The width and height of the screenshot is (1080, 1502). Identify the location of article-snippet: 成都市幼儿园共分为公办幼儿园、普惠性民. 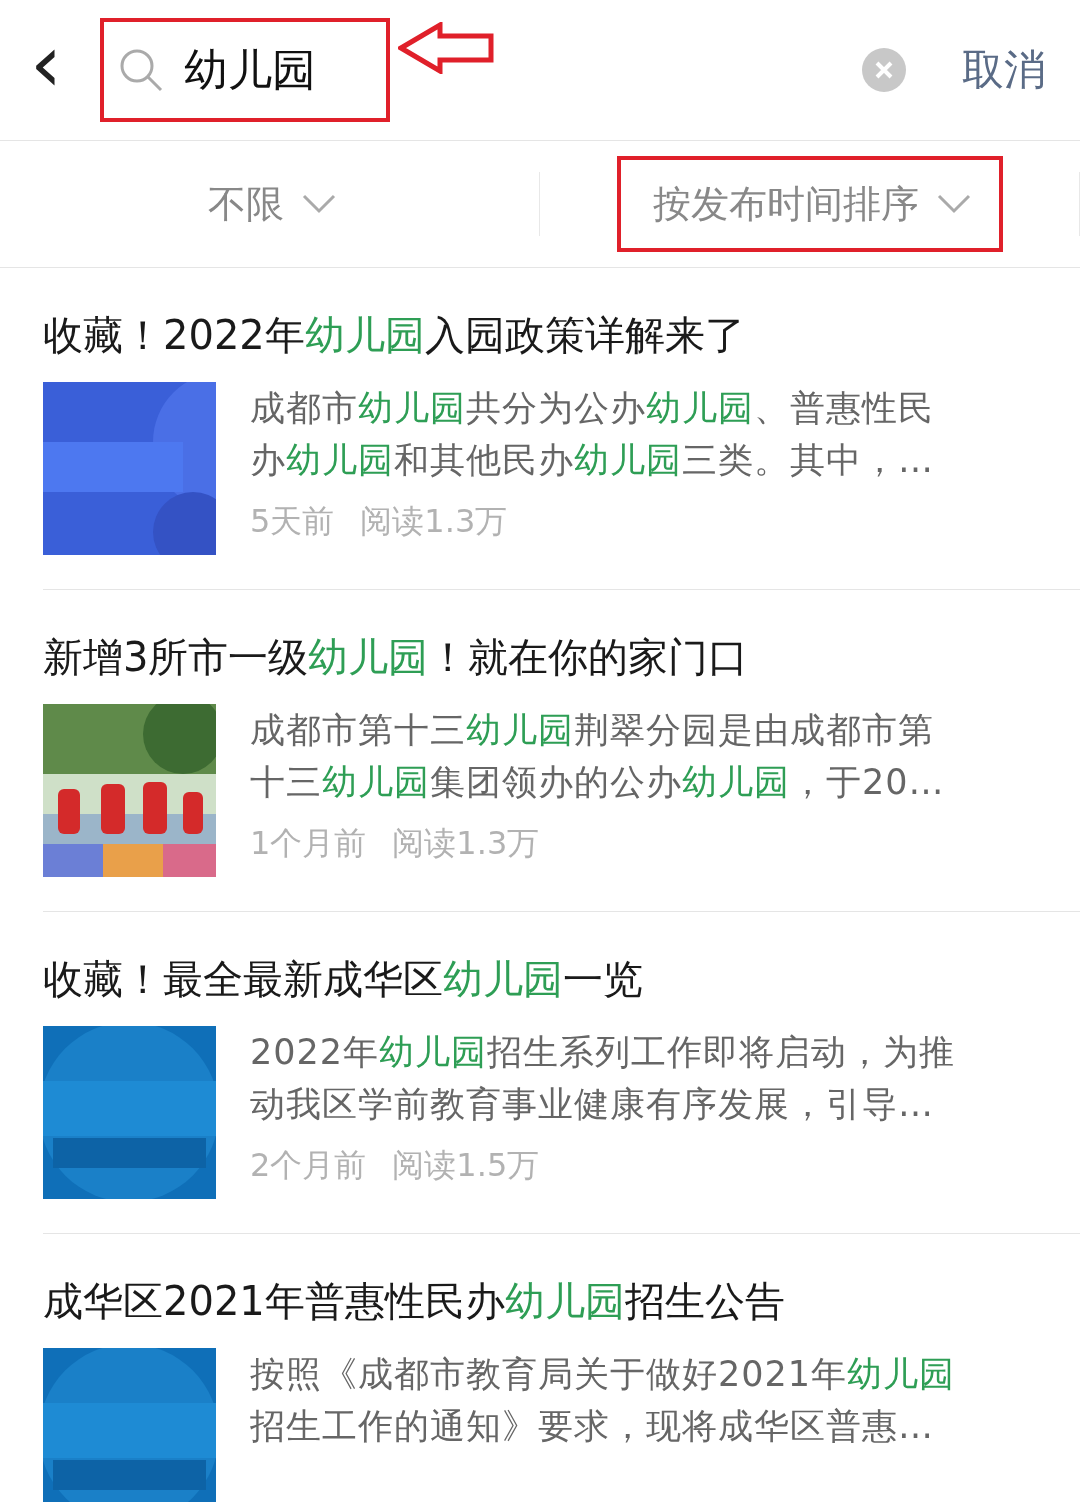
(592, 408).